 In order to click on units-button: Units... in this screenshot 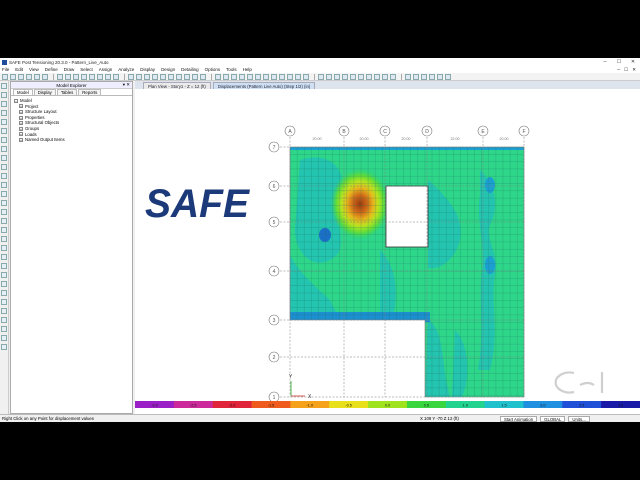, I will do `click(579, 418)`.